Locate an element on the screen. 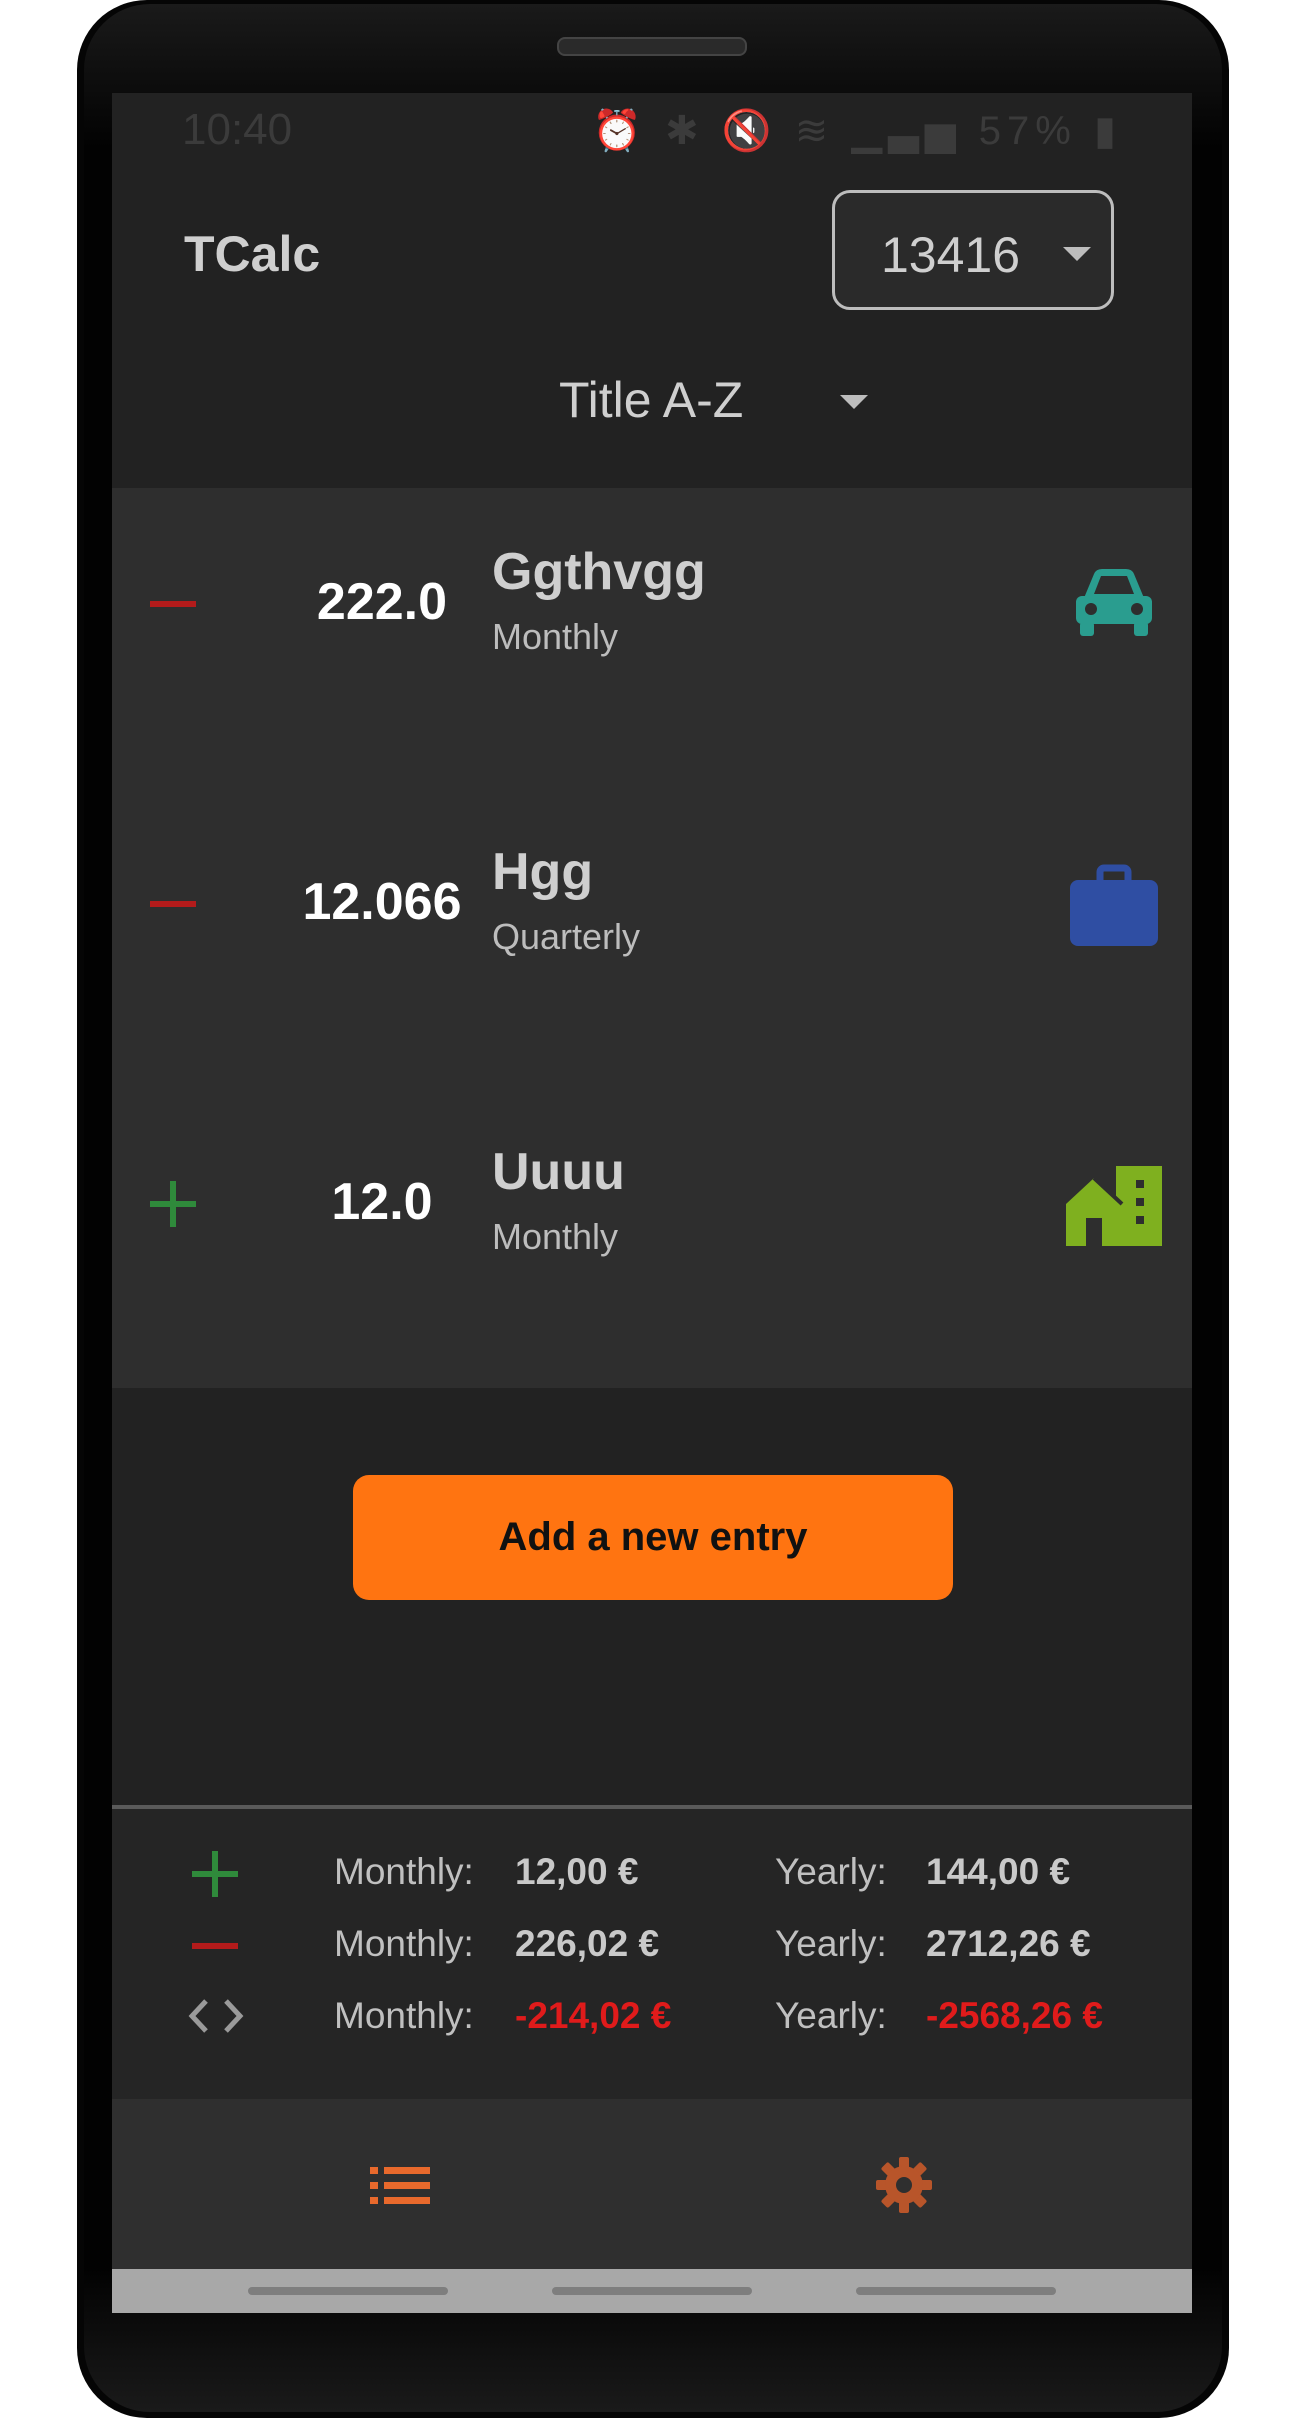  code-brackets-icon is located at coordinates (216, 2016).